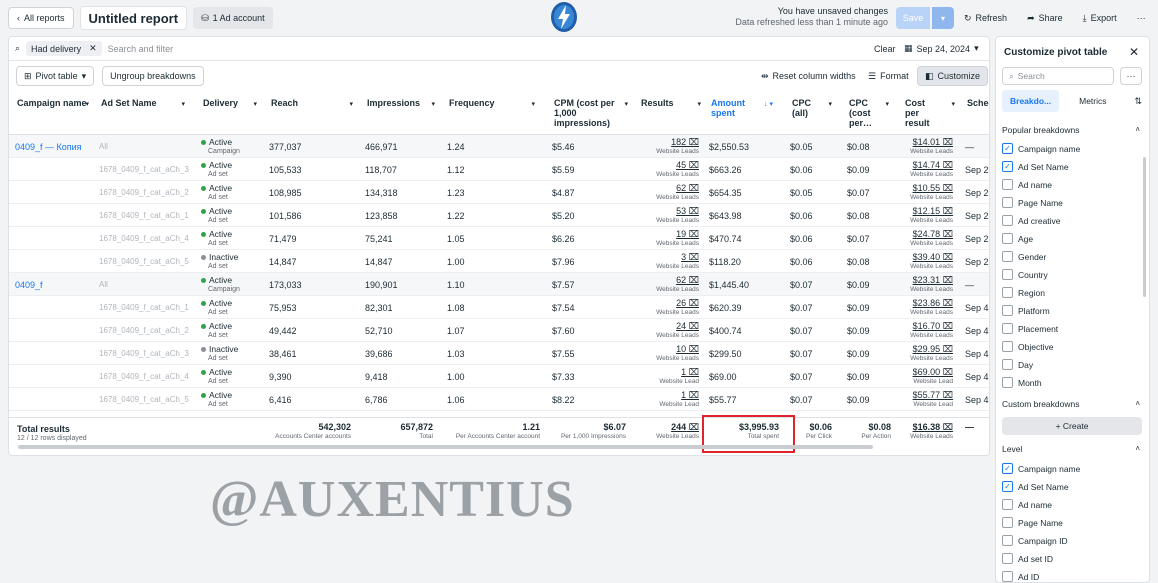  I want to click on cpr-value: $14.74 ⌧, so click(933, 165).